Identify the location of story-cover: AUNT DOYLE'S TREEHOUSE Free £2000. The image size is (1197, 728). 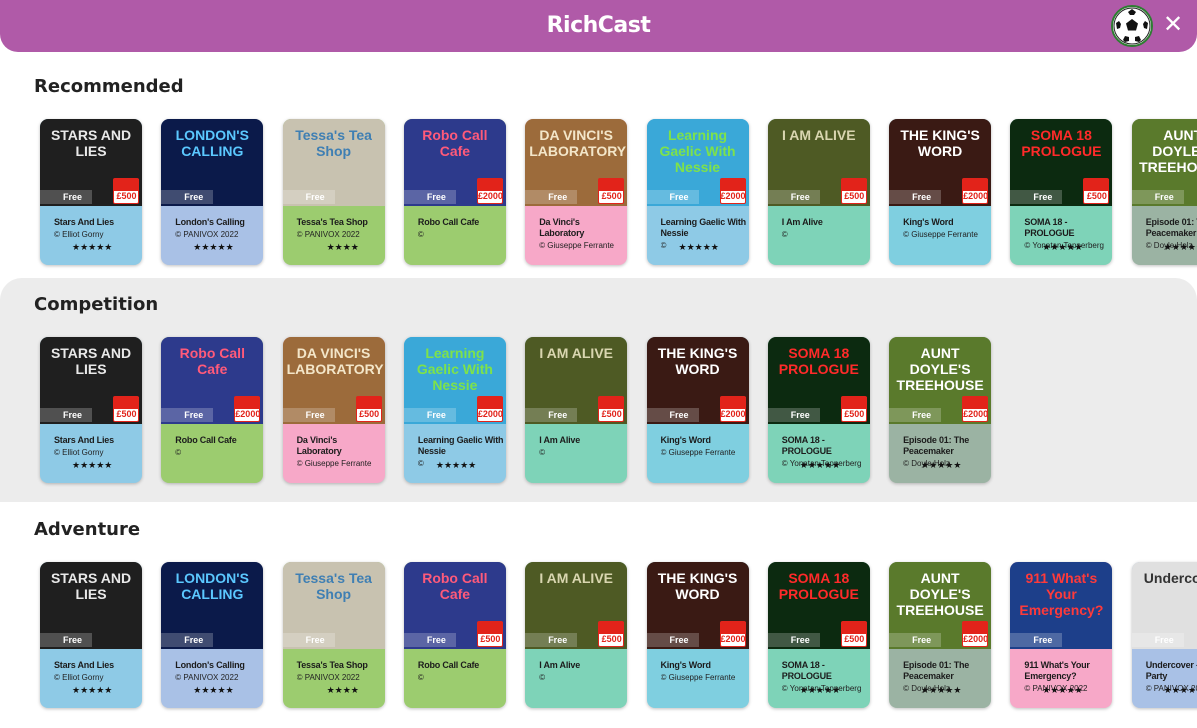
(940, 605).